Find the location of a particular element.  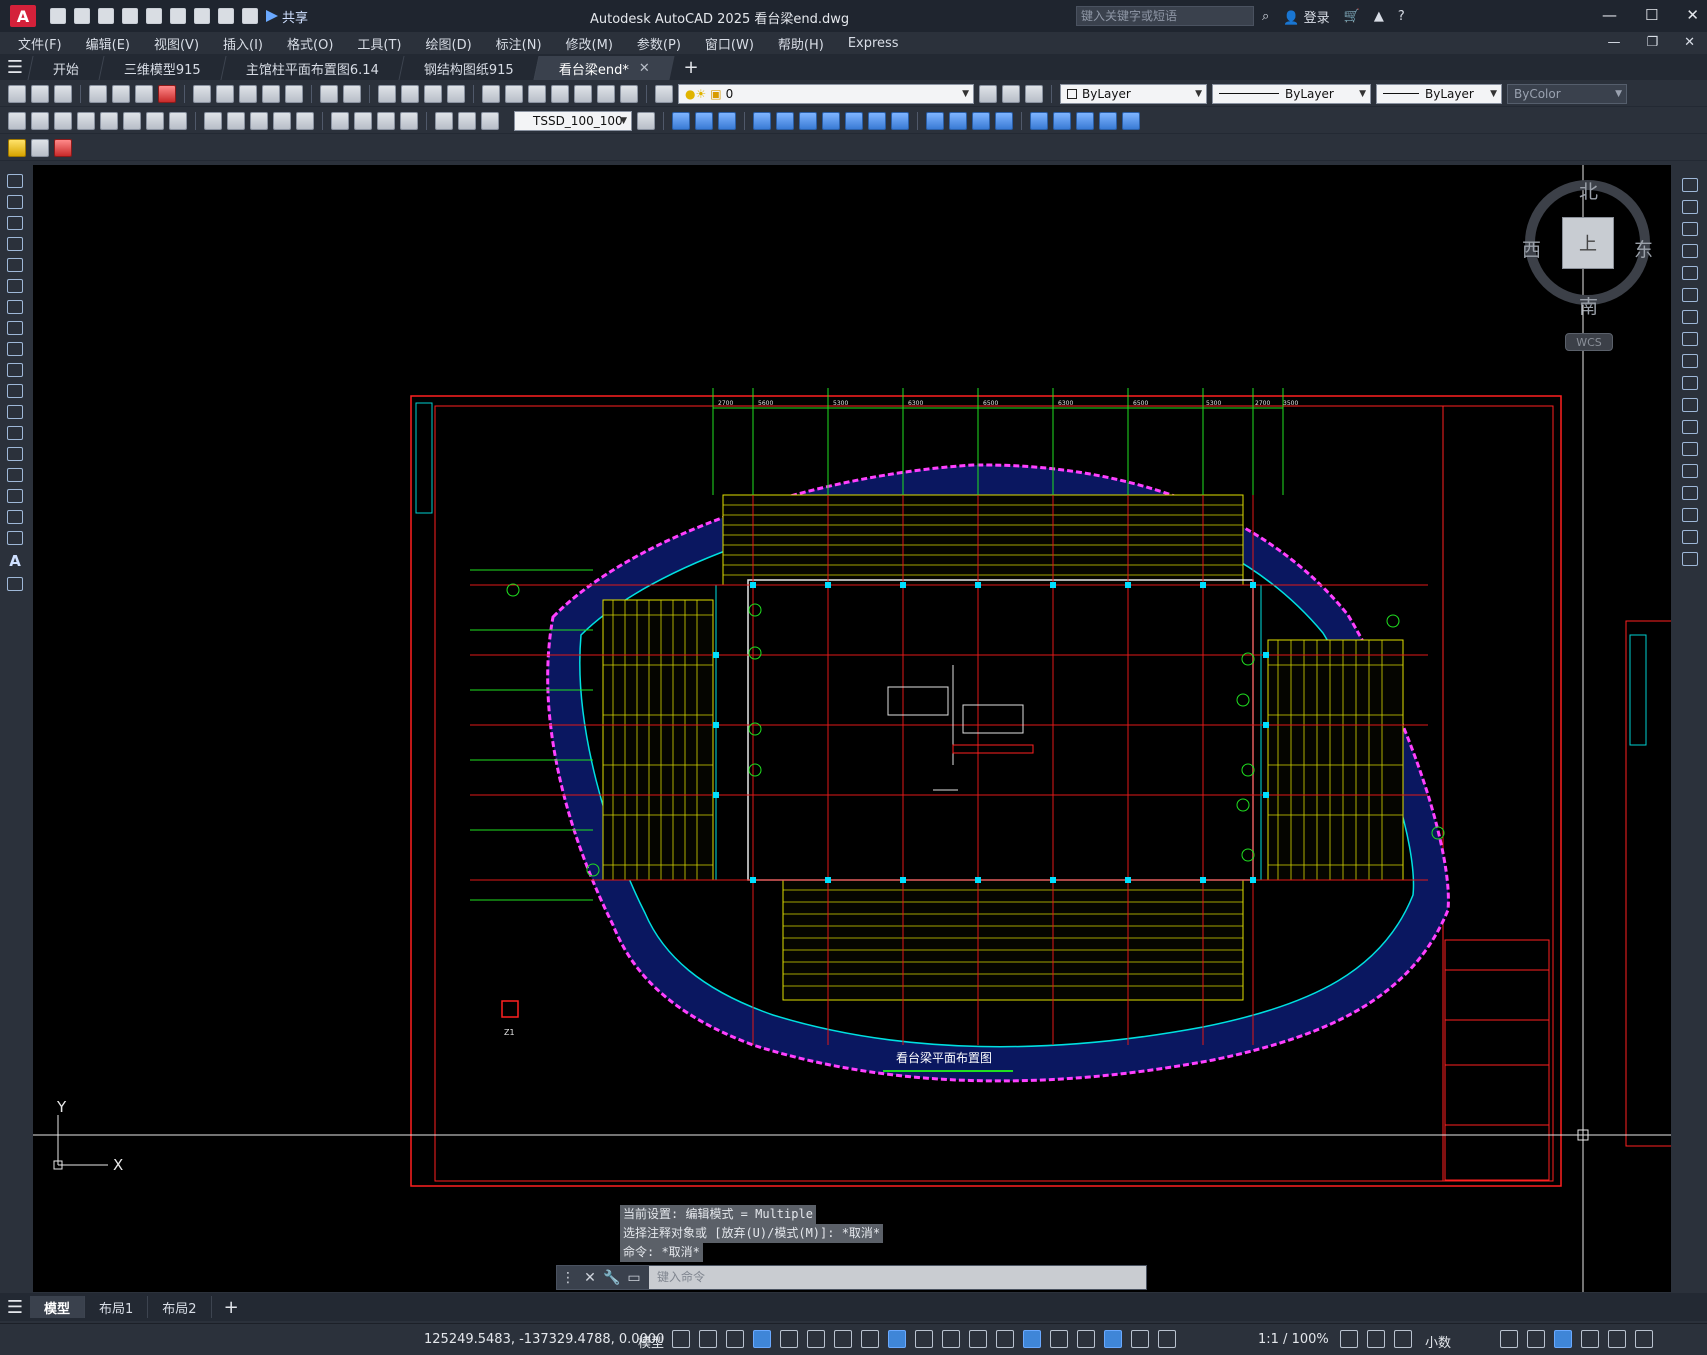

menu-format: 格式(O) is located at coordinates (310, 43).